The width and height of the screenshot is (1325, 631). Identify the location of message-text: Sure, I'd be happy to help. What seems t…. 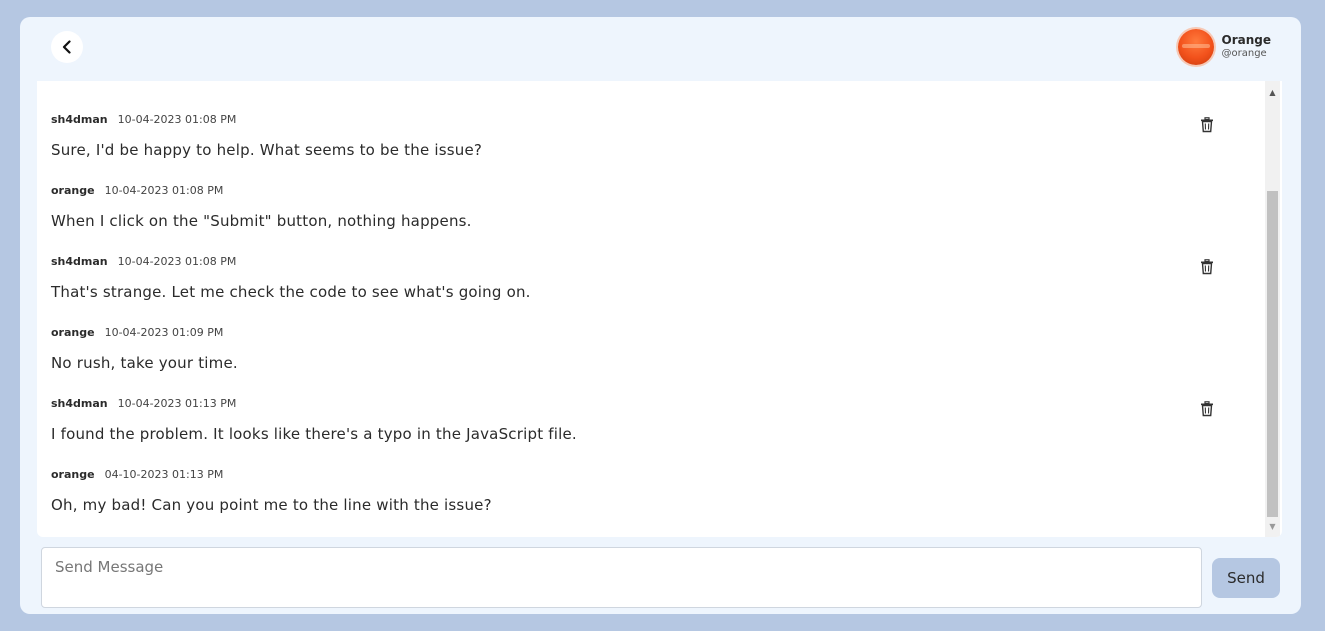
(267, 150).